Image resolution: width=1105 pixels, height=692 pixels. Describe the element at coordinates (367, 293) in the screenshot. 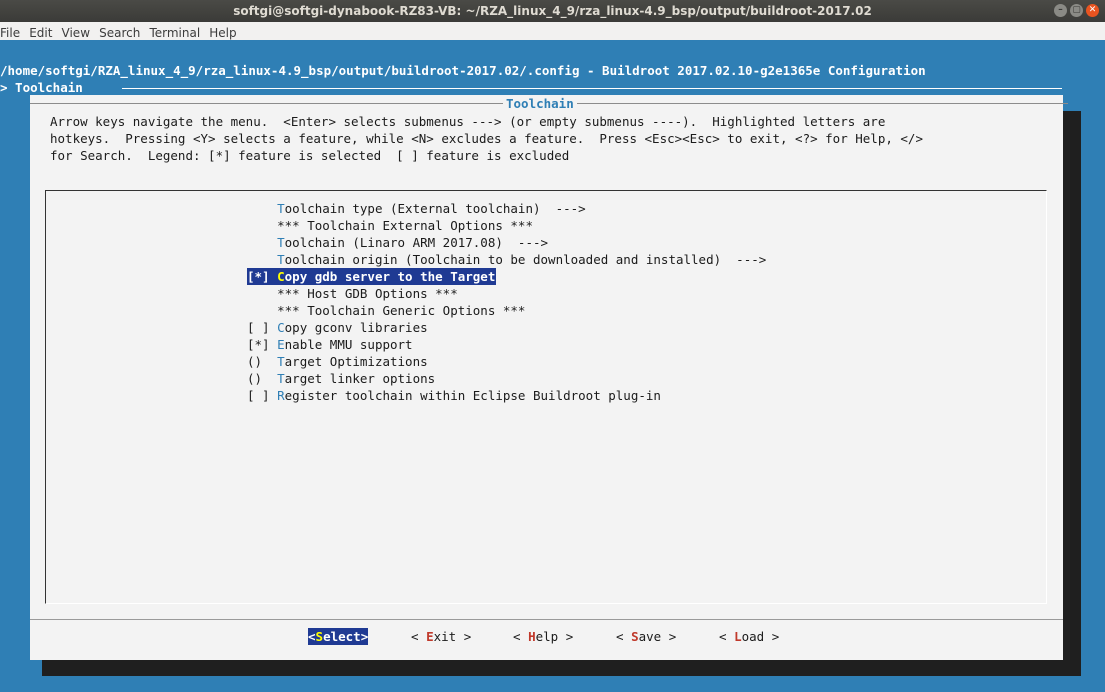

I see `menu-item-label: *** Host GDB Options ***` at that location.